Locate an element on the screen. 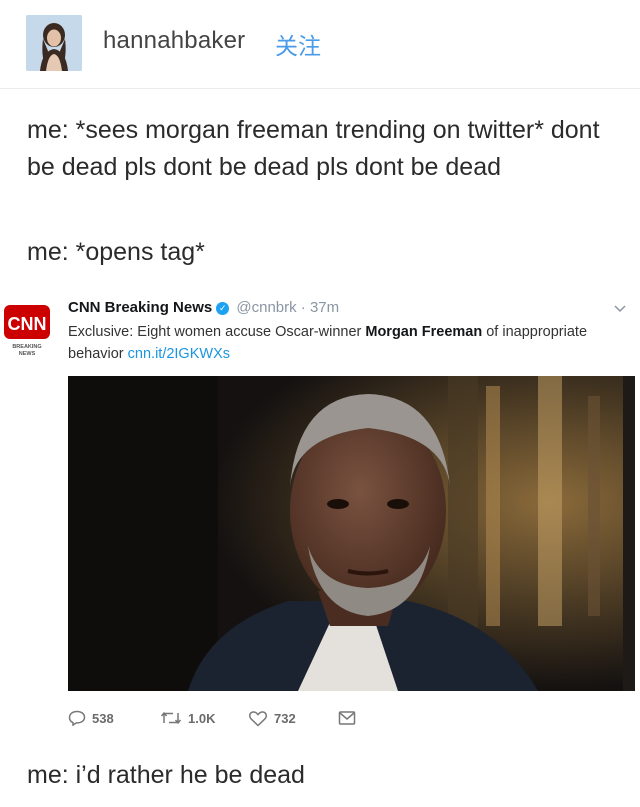  post-paragraph-2: me: *opens tag* is located at coordinates (116, 252).